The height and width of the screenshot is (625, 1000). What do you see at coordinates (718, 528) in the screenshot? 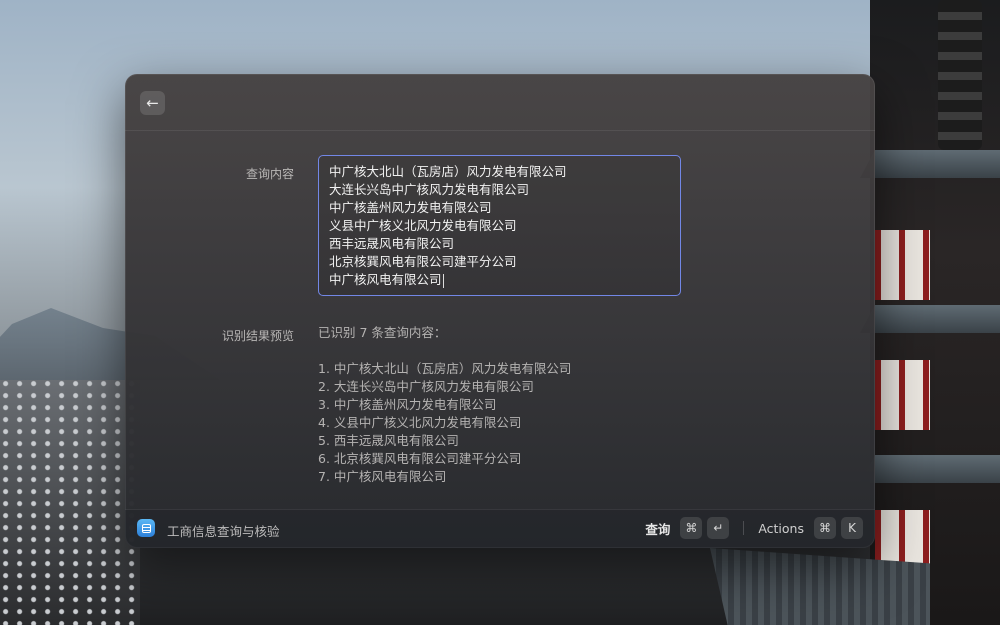
I see `return-key-icon: ↵` at bounding box center [718, 528].